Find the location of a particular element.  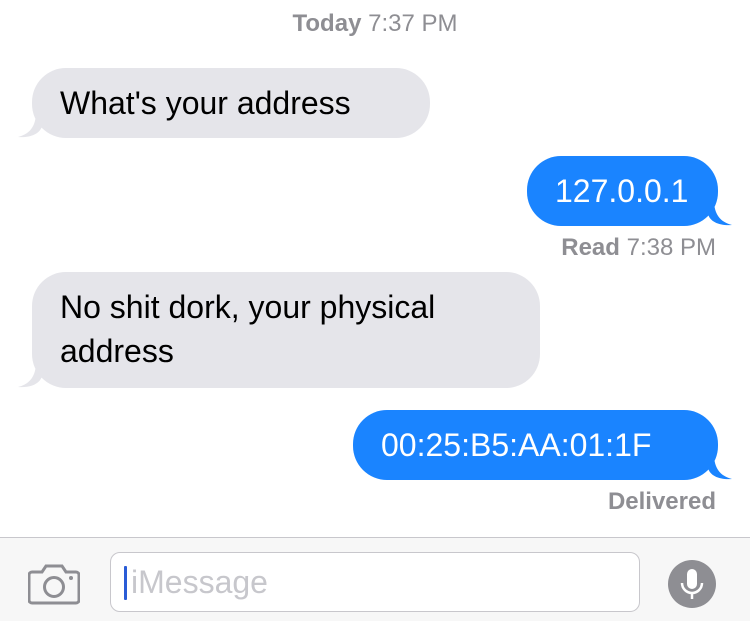

incoming-message-bubble: No shit dork, your physical address is located at coordinates (286, 330).